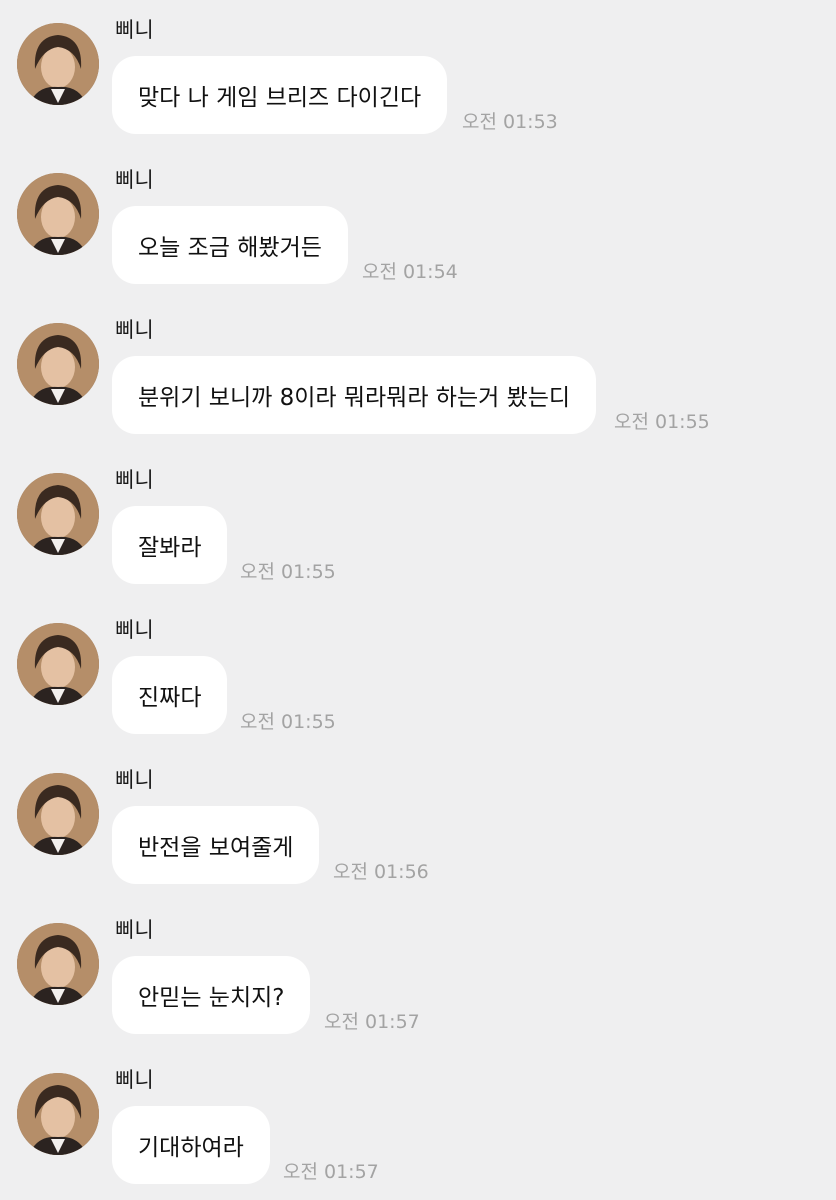 The image size is (836, 1200). Describe the element at coordinates (418, 225) in the screenshot. I see `chat-message: 삐니 오늘 조금 해봤거든 오전 01:54` at that location.